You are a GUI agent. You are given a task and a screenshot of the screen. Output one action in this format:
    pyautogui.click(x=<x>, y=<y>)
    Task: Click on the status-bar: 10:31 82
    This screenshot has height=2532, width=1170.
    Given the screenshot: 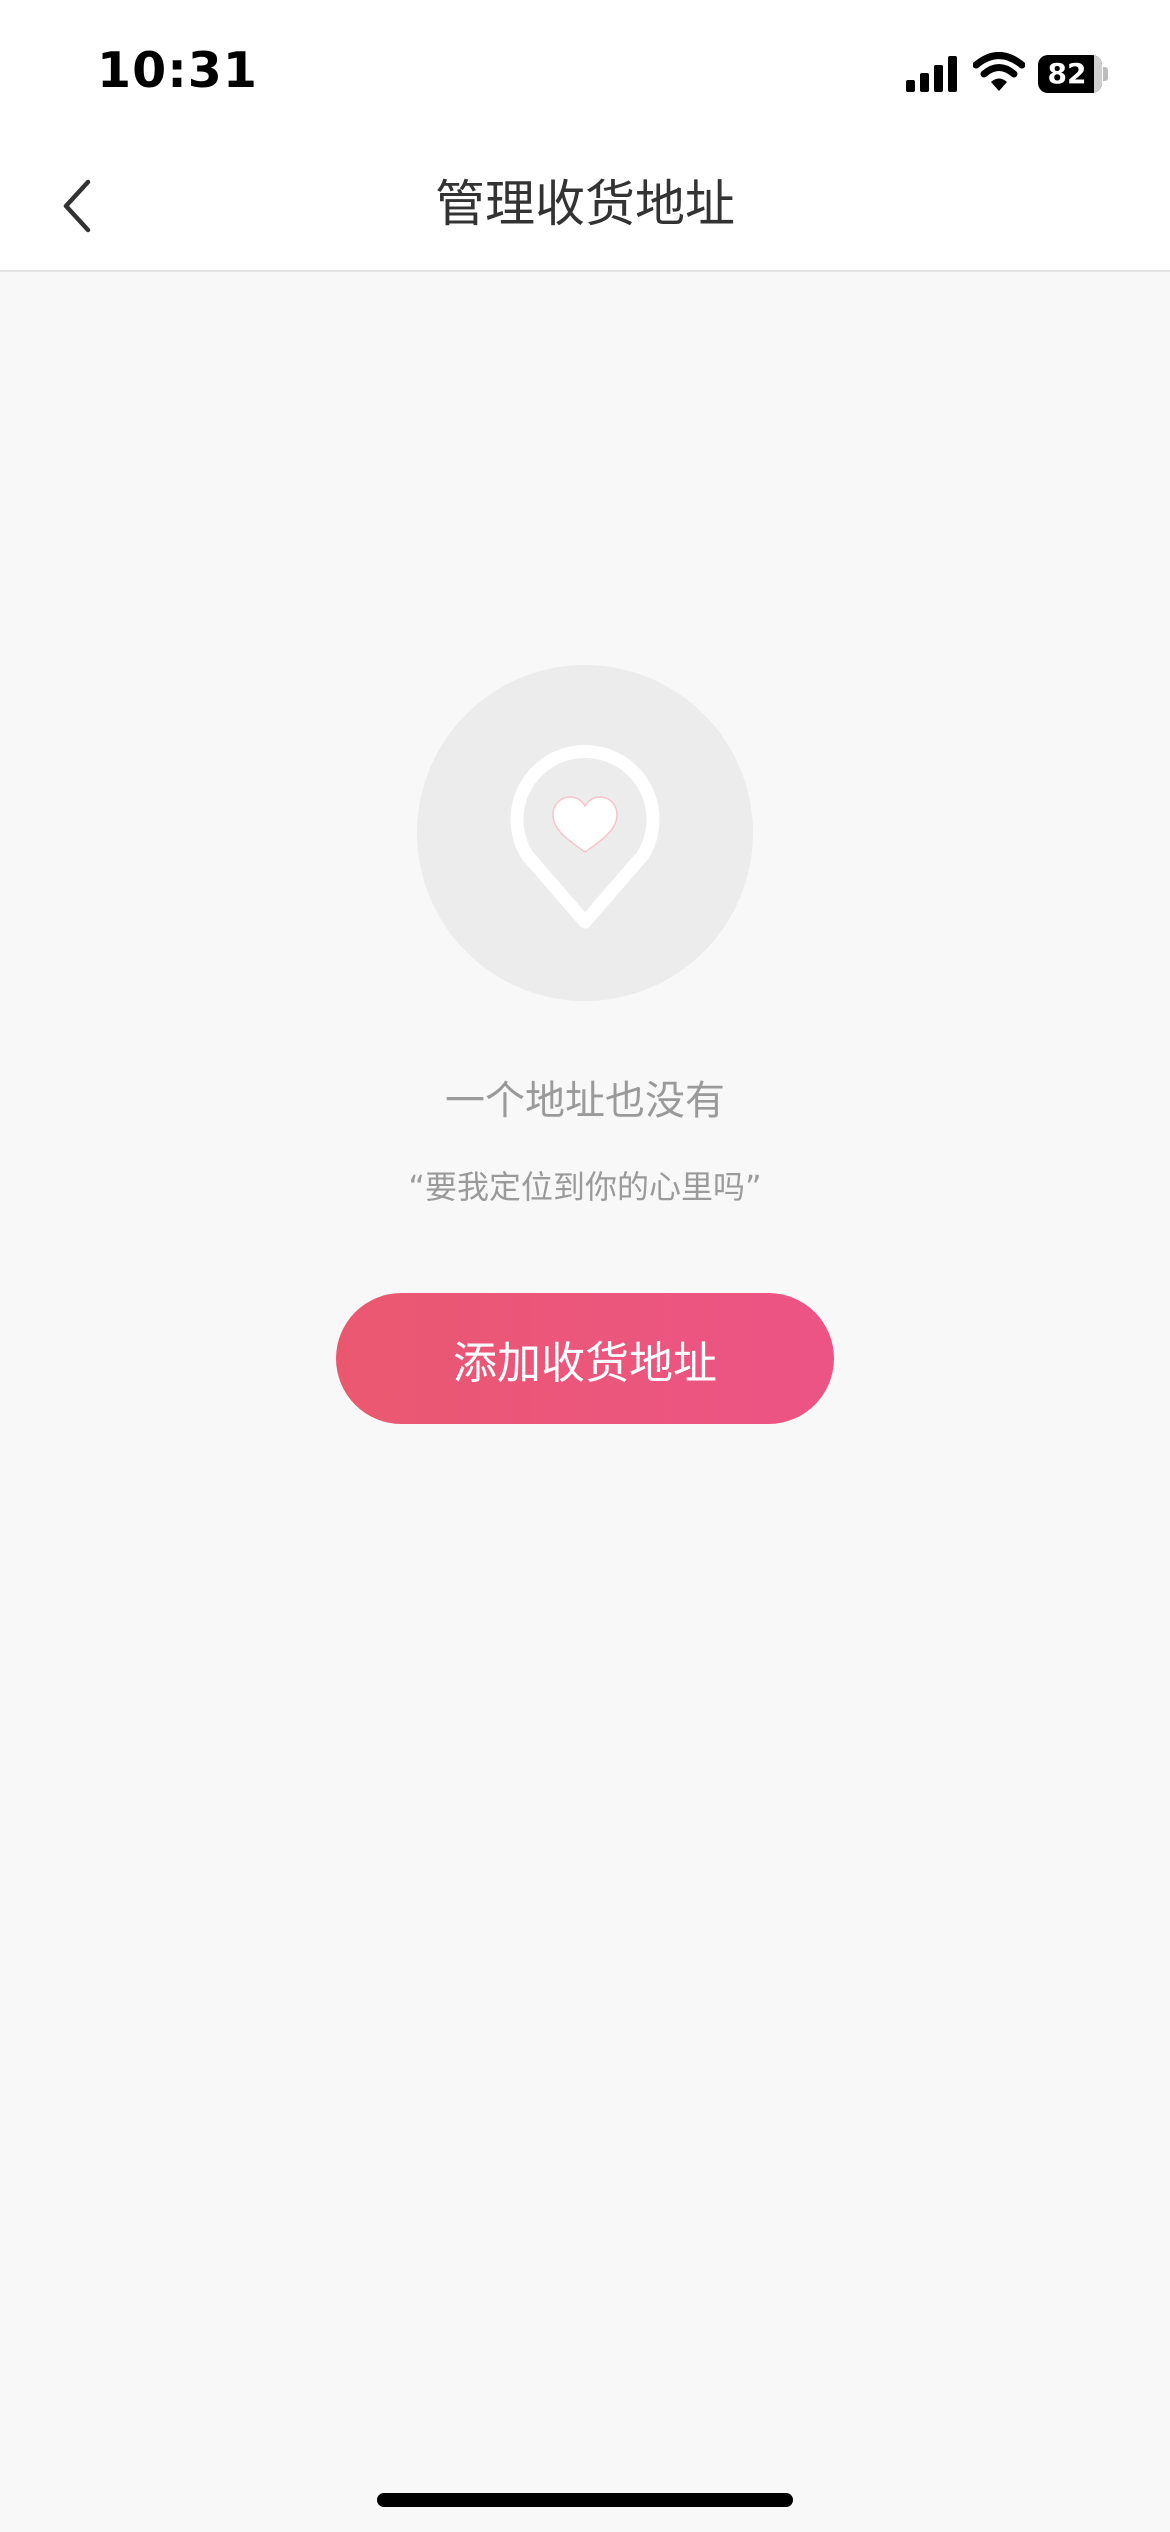 What is the action you would take?
    pyautogui.click(x=585, y=70)
    